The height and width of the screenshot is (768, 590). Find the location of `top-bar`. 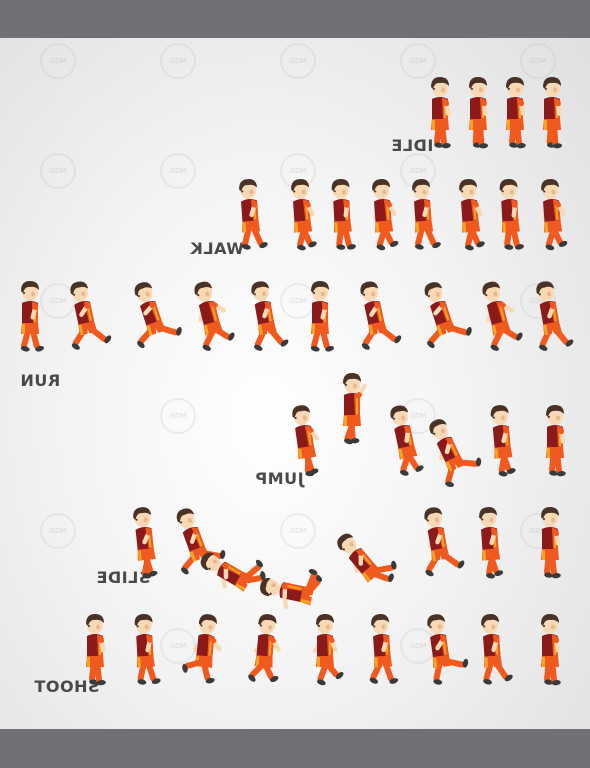

top-bar is located at coordinates (295, 19).